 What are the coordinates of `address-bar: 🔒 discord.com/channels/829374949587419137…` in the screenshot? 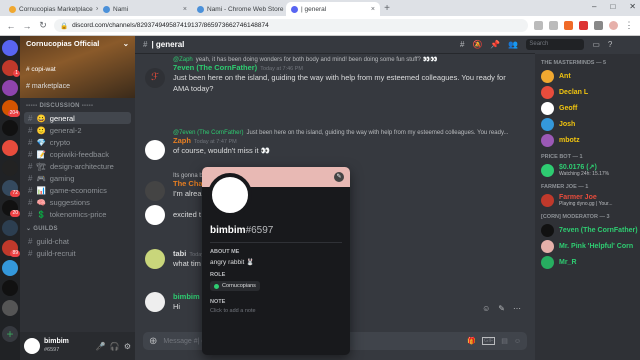 It's located at (291, 25).